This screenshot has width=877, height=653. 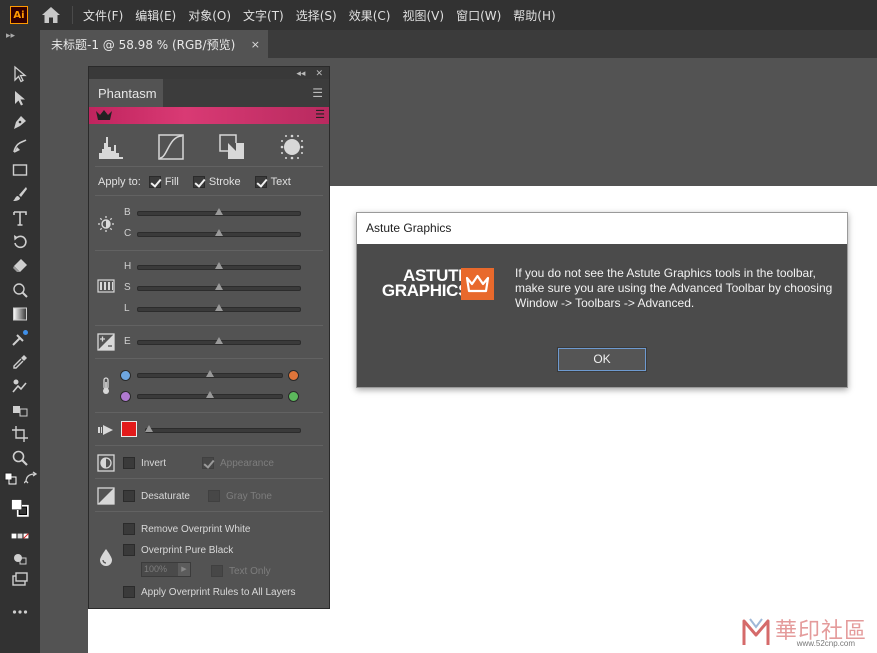 I want to click on brightness-slider-thumb, so click(x=219, y=211).